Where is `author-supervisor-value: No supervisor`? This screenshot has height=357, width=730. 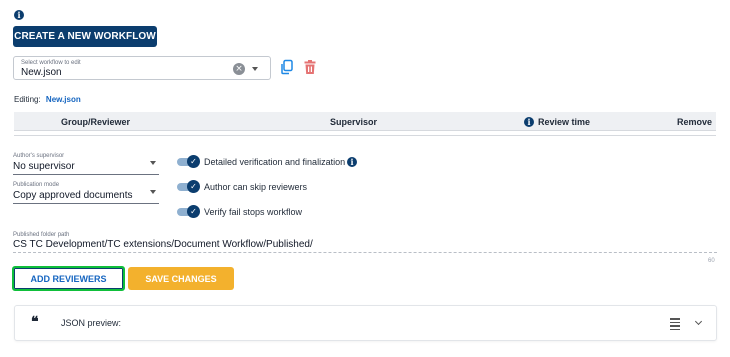 author-supervisor-value: No supervisor is located at coordinates (44, 166).